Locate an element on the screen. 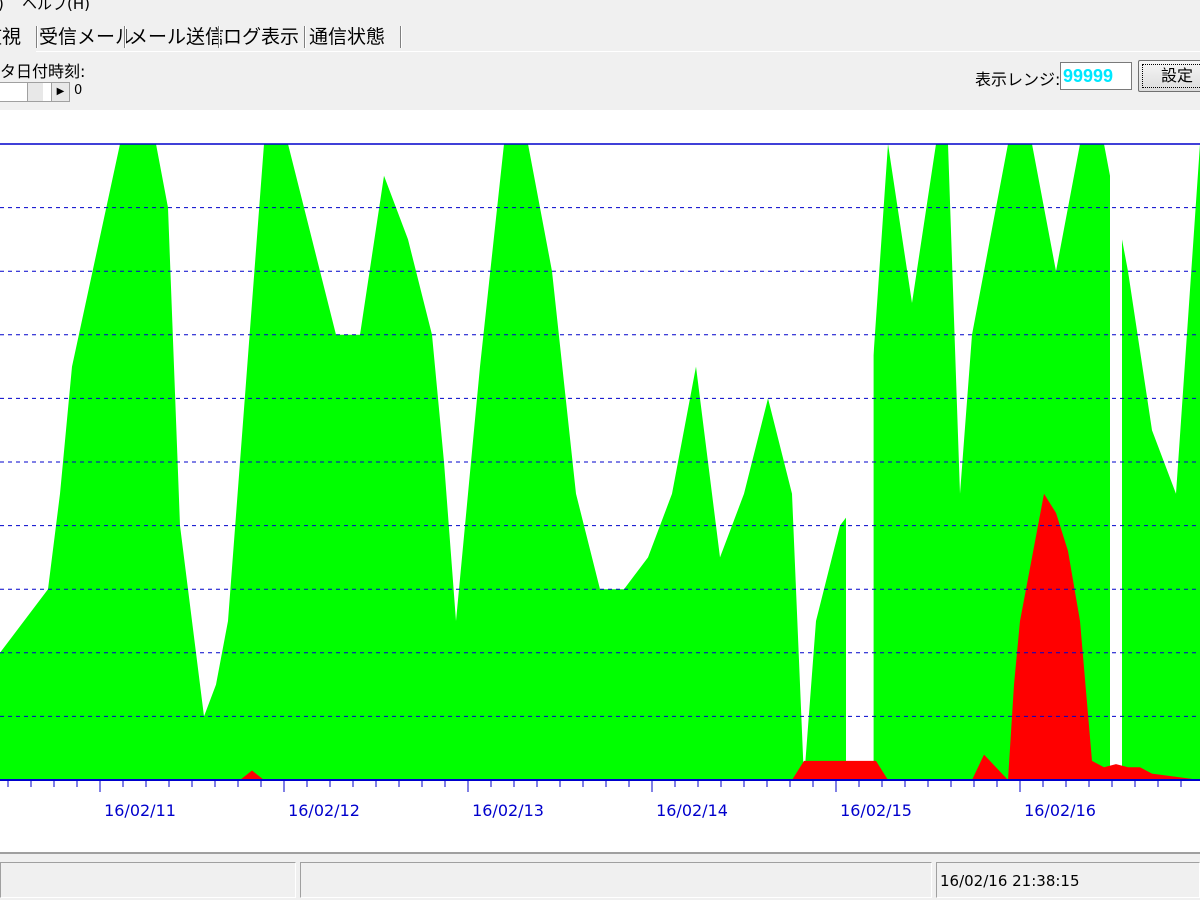  date-scrollbar: ▶ is located at coordinates (35, 92).